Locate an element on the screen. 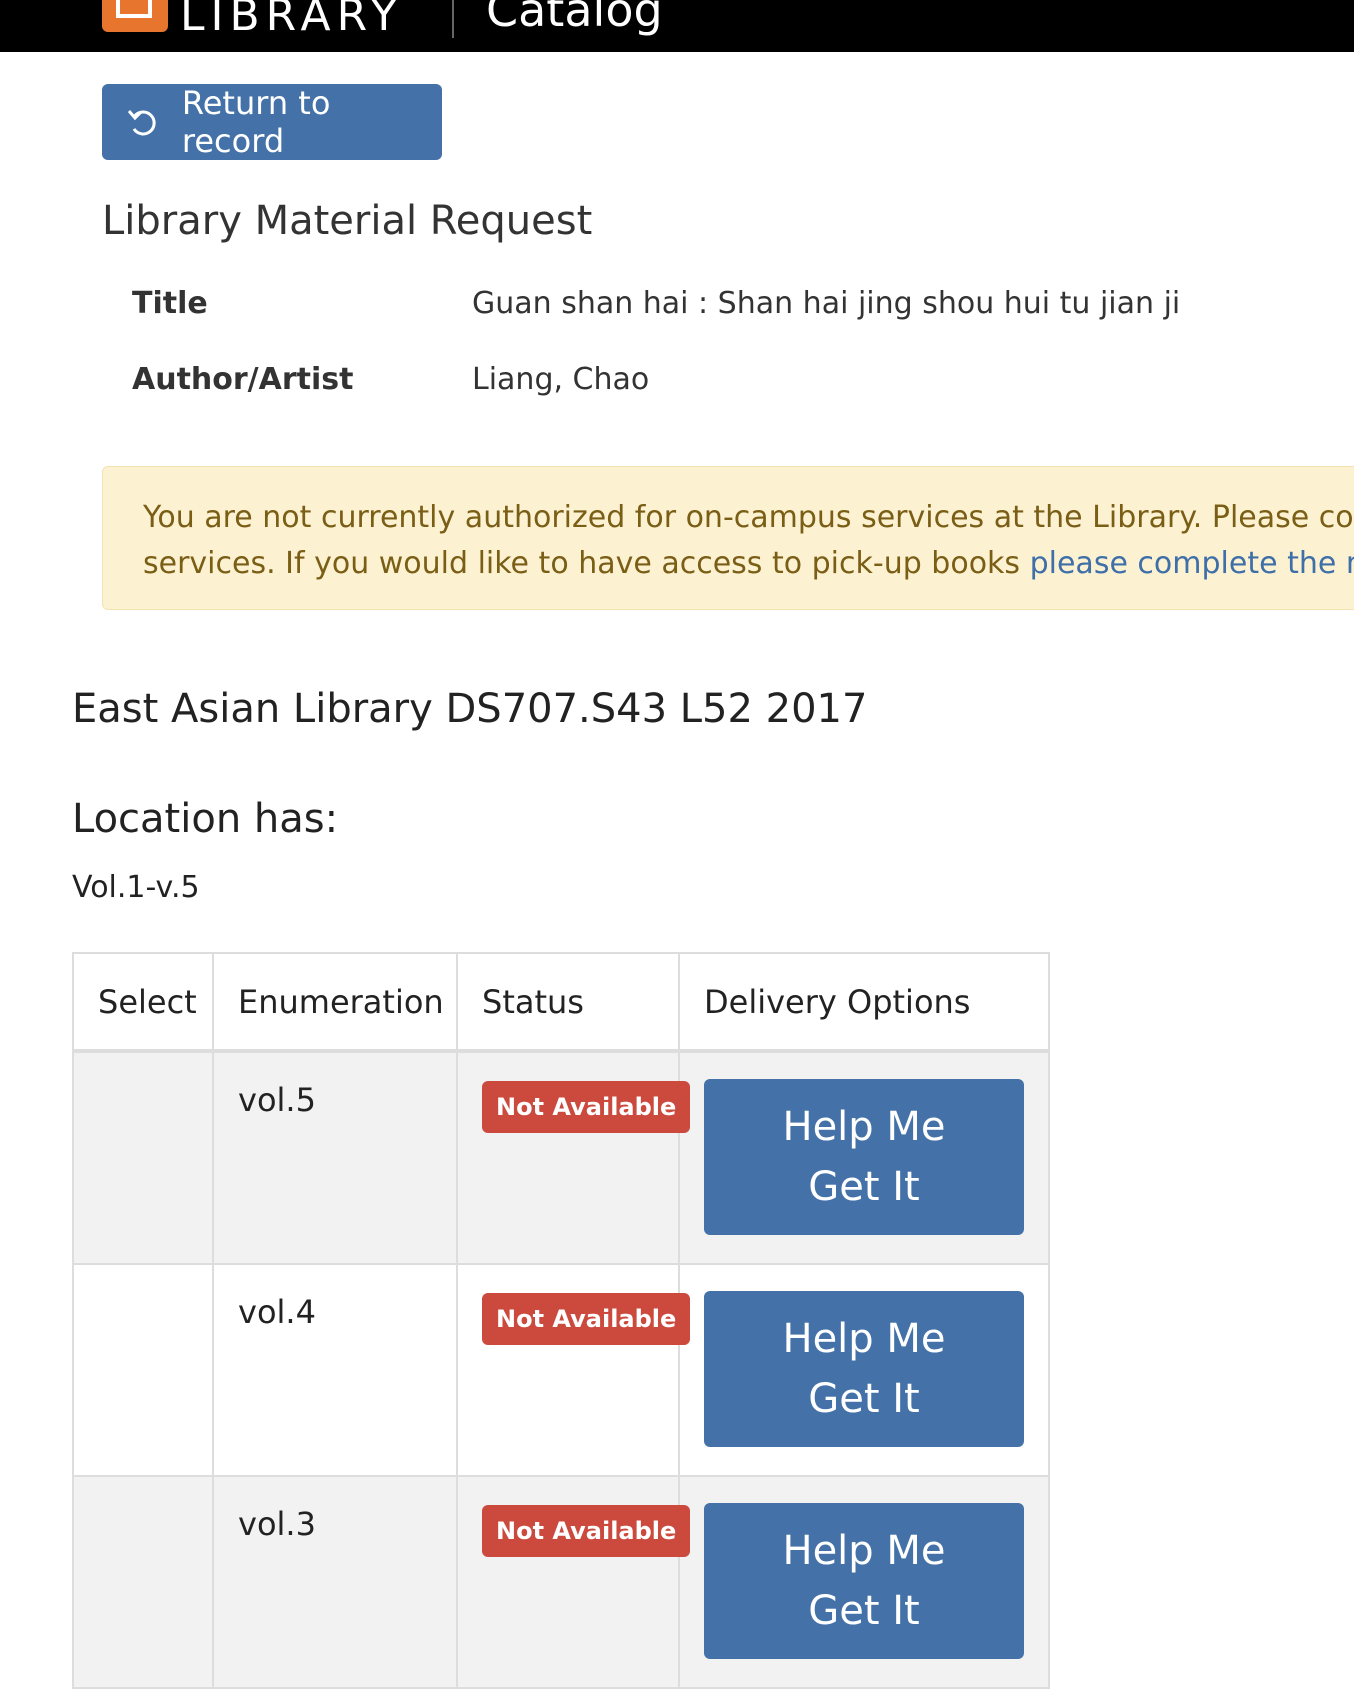 This screenshot has width=1354, height=1689. table-row: vol.4 Not Available Help Me Get It is located at coordinates (561, 1370).